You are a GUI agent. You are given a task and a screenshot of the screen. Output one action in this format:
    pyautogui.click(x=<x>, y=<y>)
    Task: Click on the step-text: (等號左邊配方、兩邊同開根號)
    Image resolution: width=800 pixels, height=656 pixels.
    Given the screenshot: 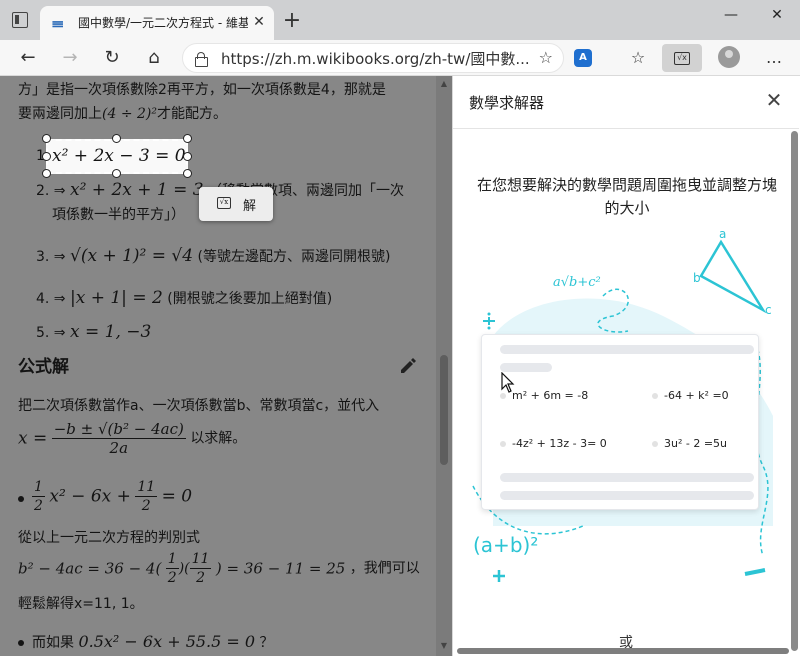 What is the action you would take?
    pyautogui.click(x=294, y=257)
    